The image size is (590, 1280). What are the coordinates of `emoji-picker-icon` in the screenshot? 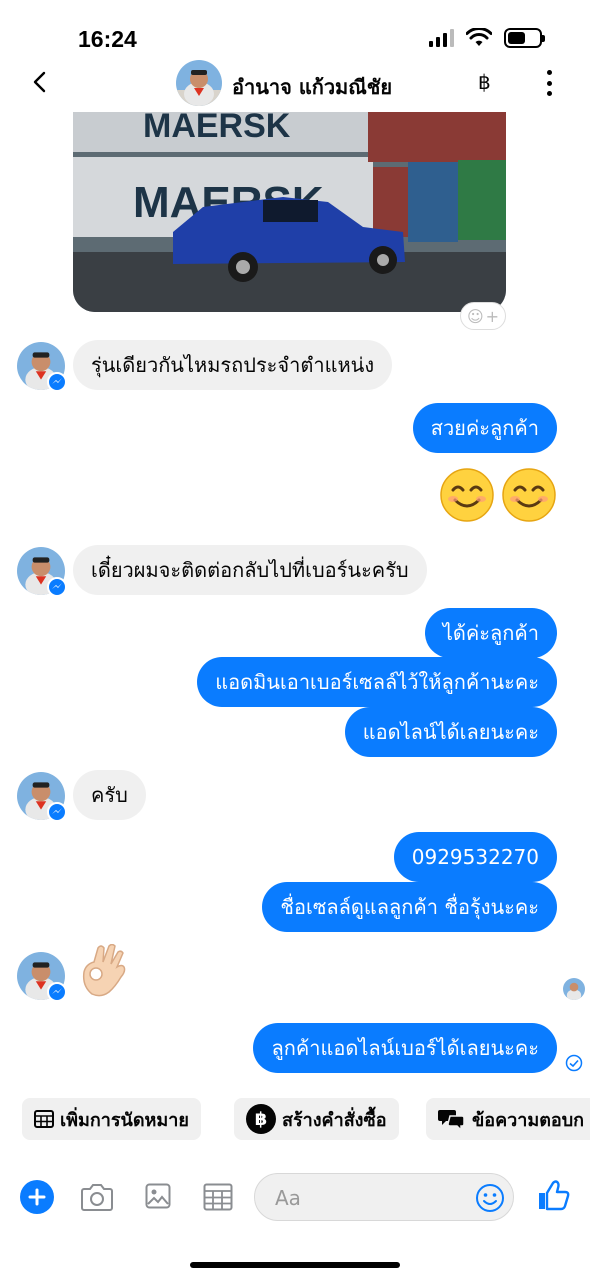 It's located at (490, 1198).